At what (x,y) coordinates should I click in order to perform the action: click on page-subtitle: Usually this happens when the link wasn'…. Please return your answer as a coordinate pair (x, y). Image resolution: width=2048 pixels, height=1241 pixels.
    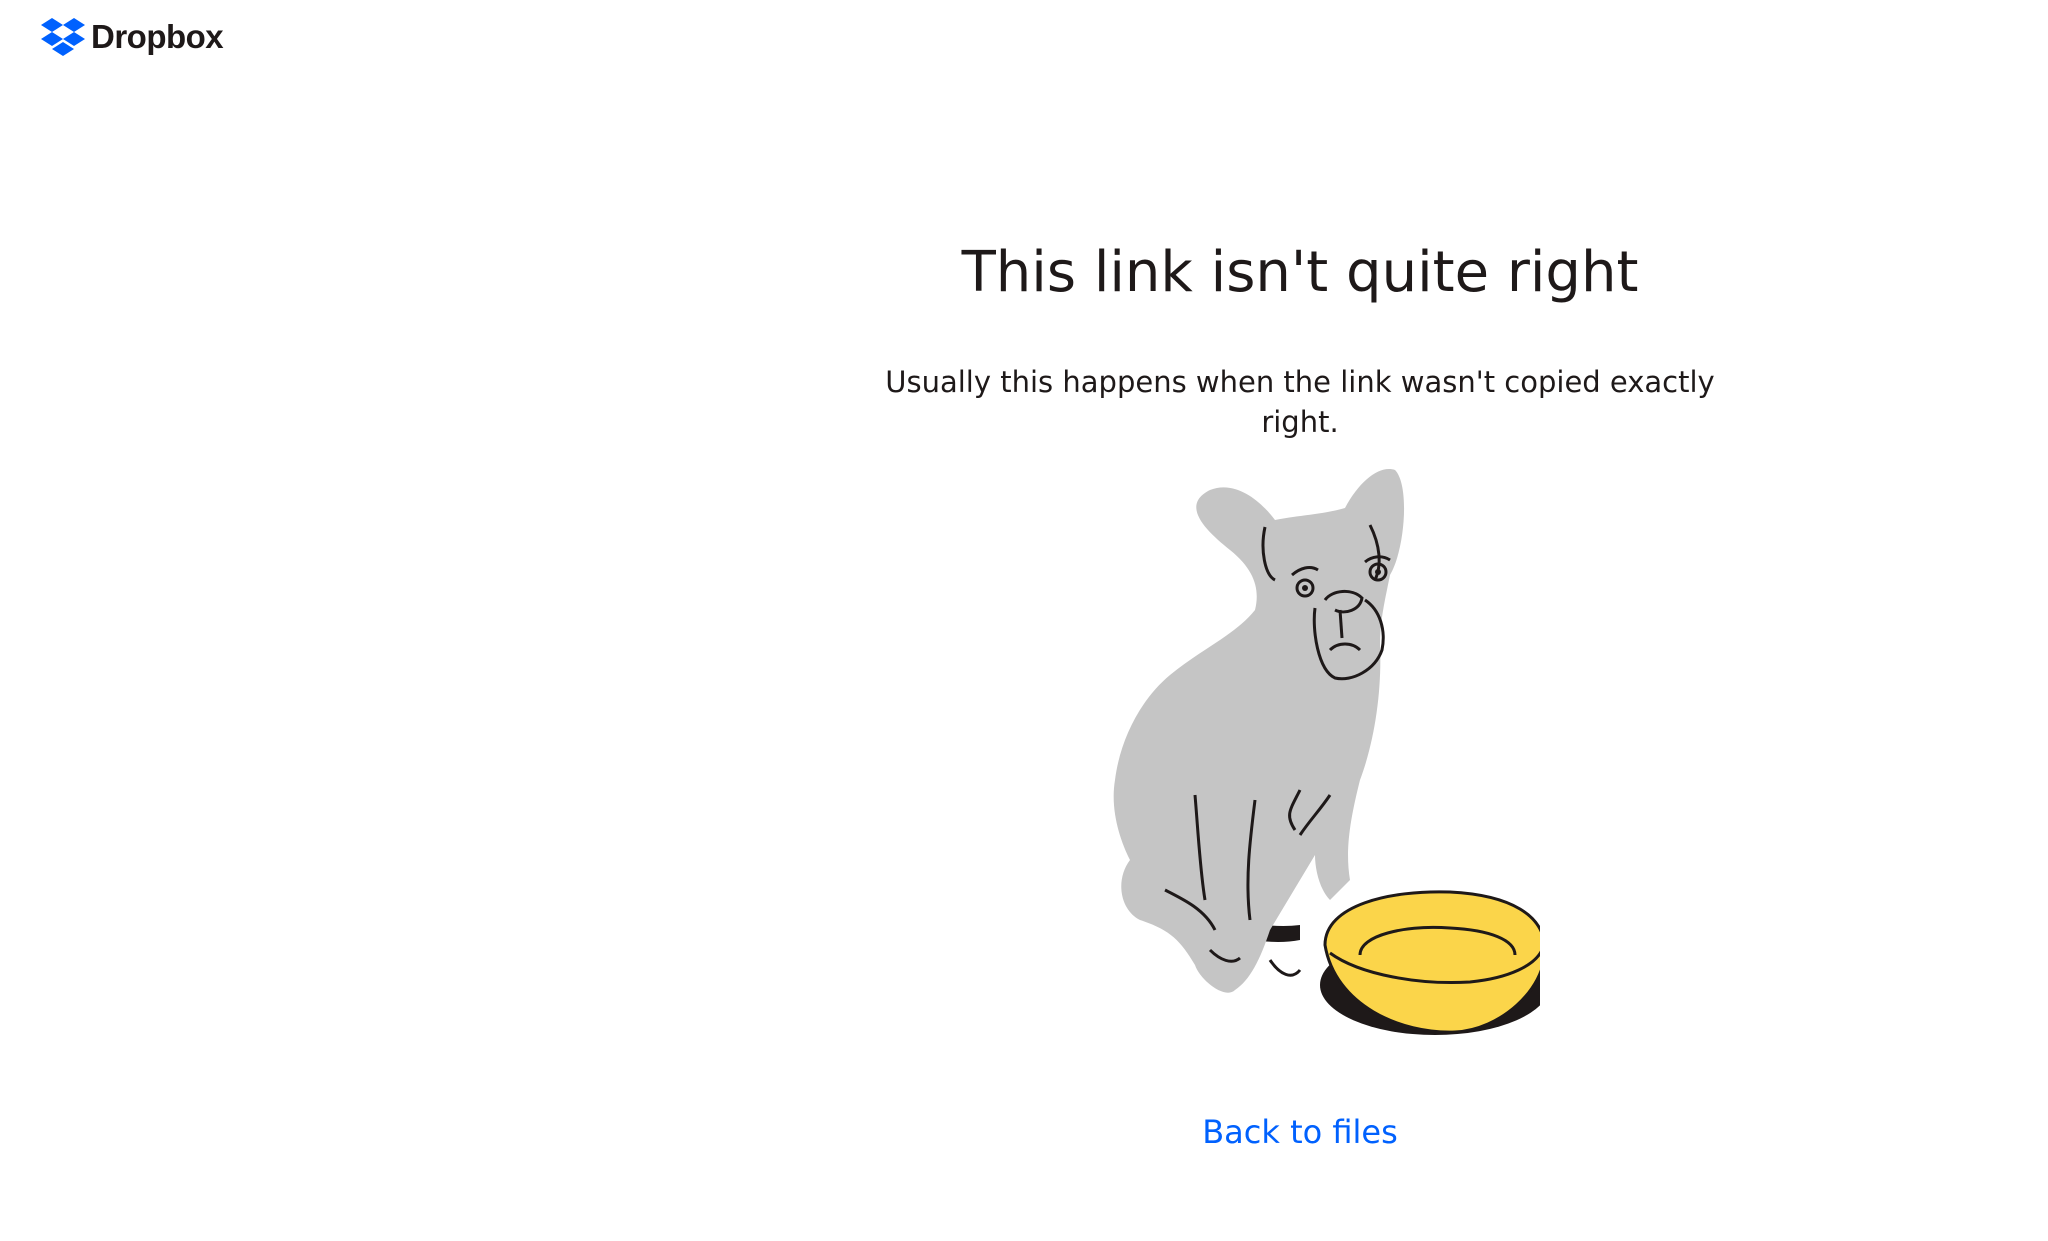
    Looking at the image, I should click on (1300, 402).